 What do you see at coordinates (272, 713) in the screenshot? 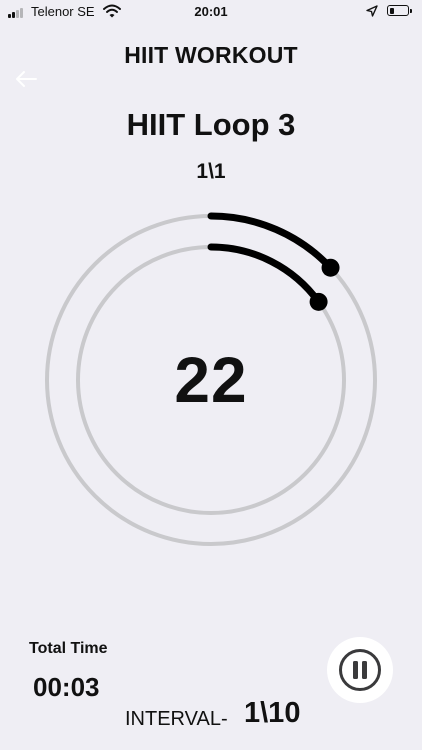
I see `interval-value: 1\10` at bounding box center [272, 713].